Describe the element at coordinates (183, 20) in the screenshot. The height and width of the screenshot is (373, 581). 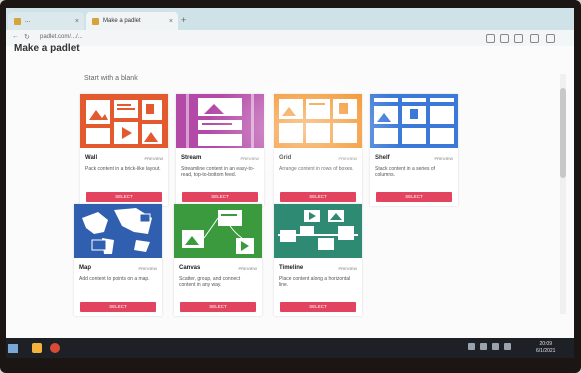
I see `new-tab-button: +` at that location.